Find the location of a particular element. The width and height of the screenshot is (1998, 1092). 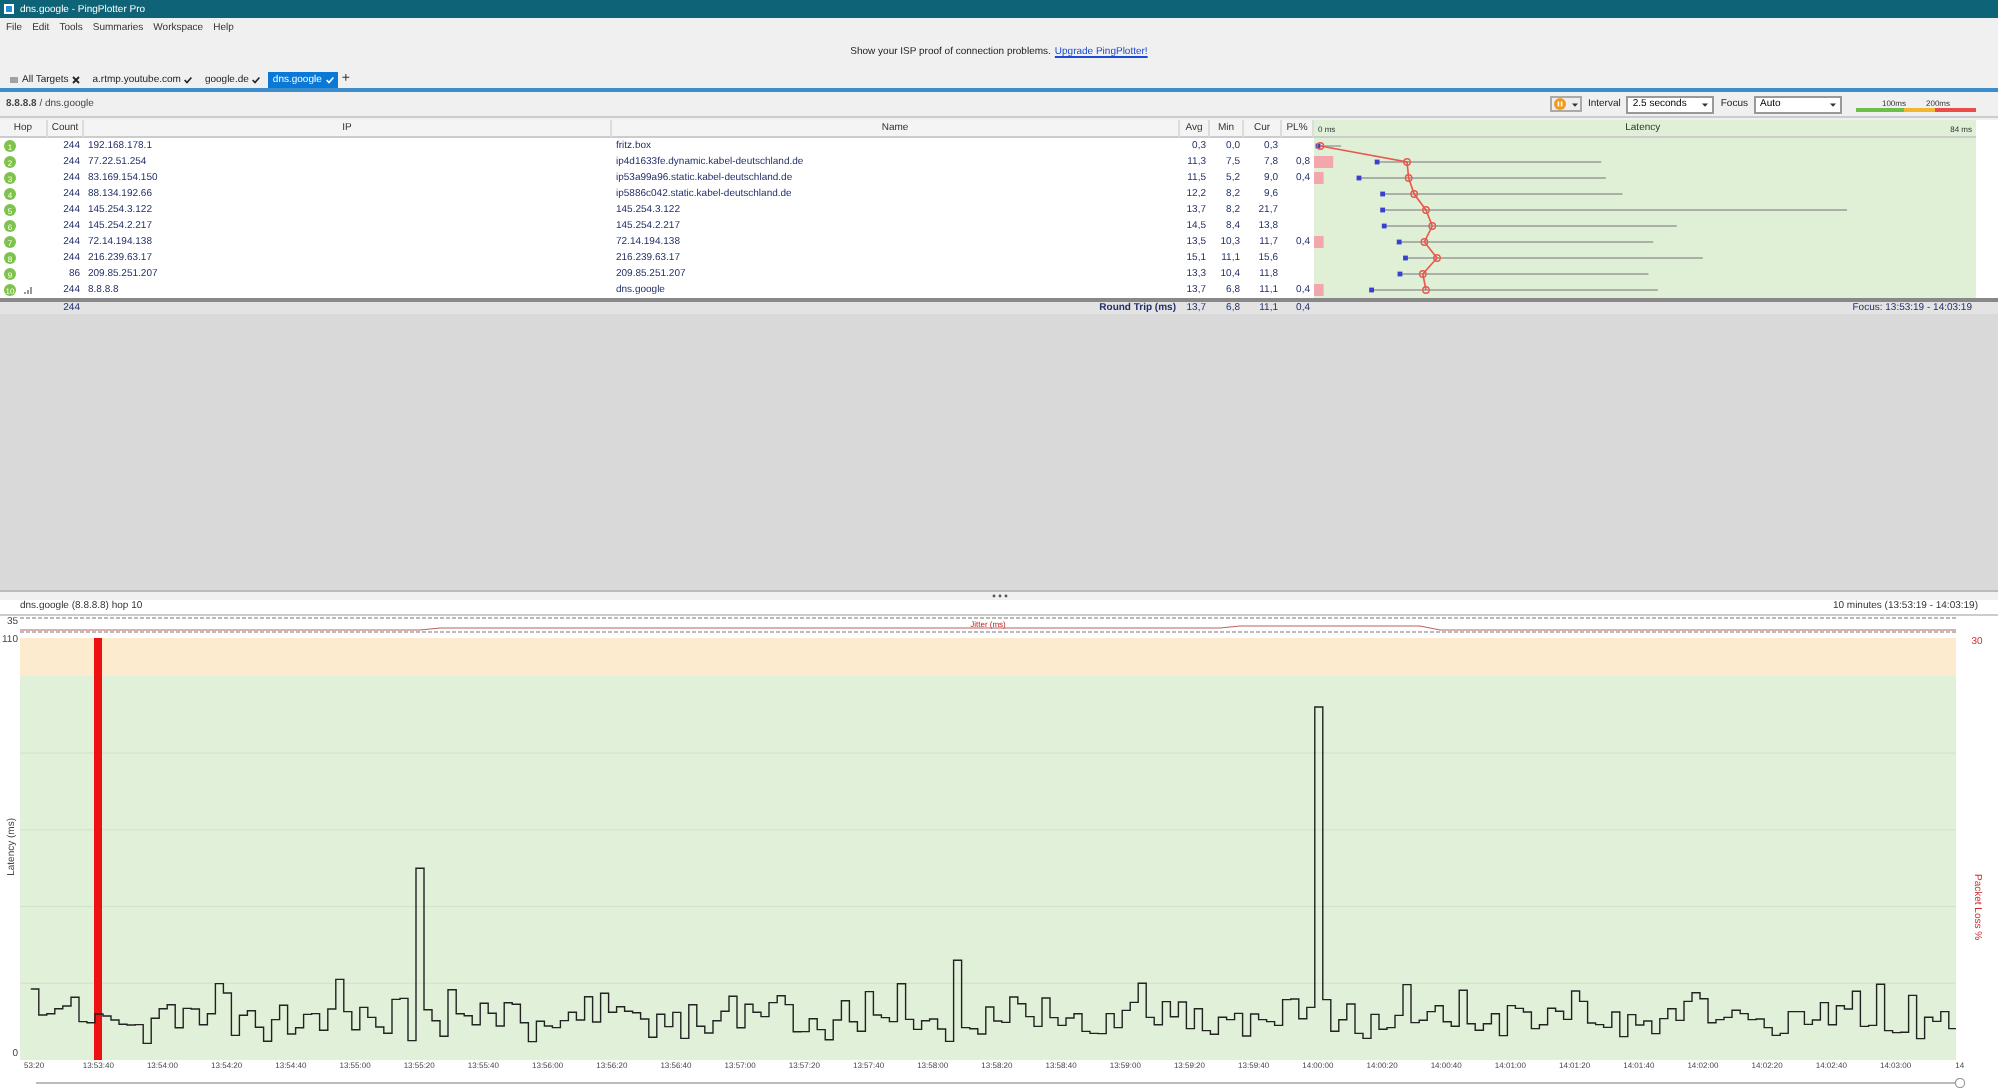

close-icon is located at coordinates (76, 80).